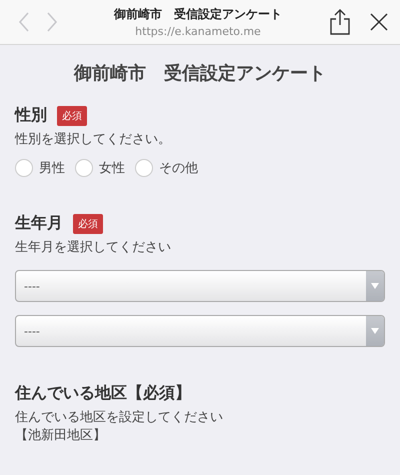 The image size is (400, 475). What do you see at coordinates (199, 74) in the screenshot?
I see `form-title: 御前崎市 受信設定アンケート` at bounding box center [199, 74].